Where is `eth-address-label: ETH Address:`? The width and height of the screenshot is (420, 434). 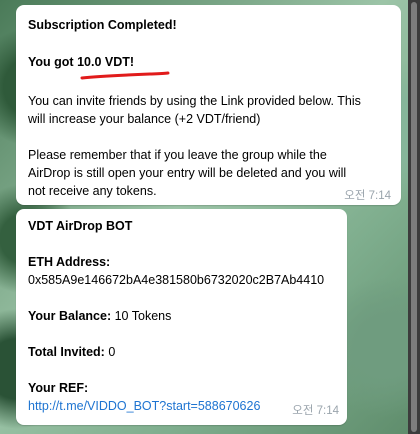 eth-address-label: ETH Address: is located at coordinates (69, 262).